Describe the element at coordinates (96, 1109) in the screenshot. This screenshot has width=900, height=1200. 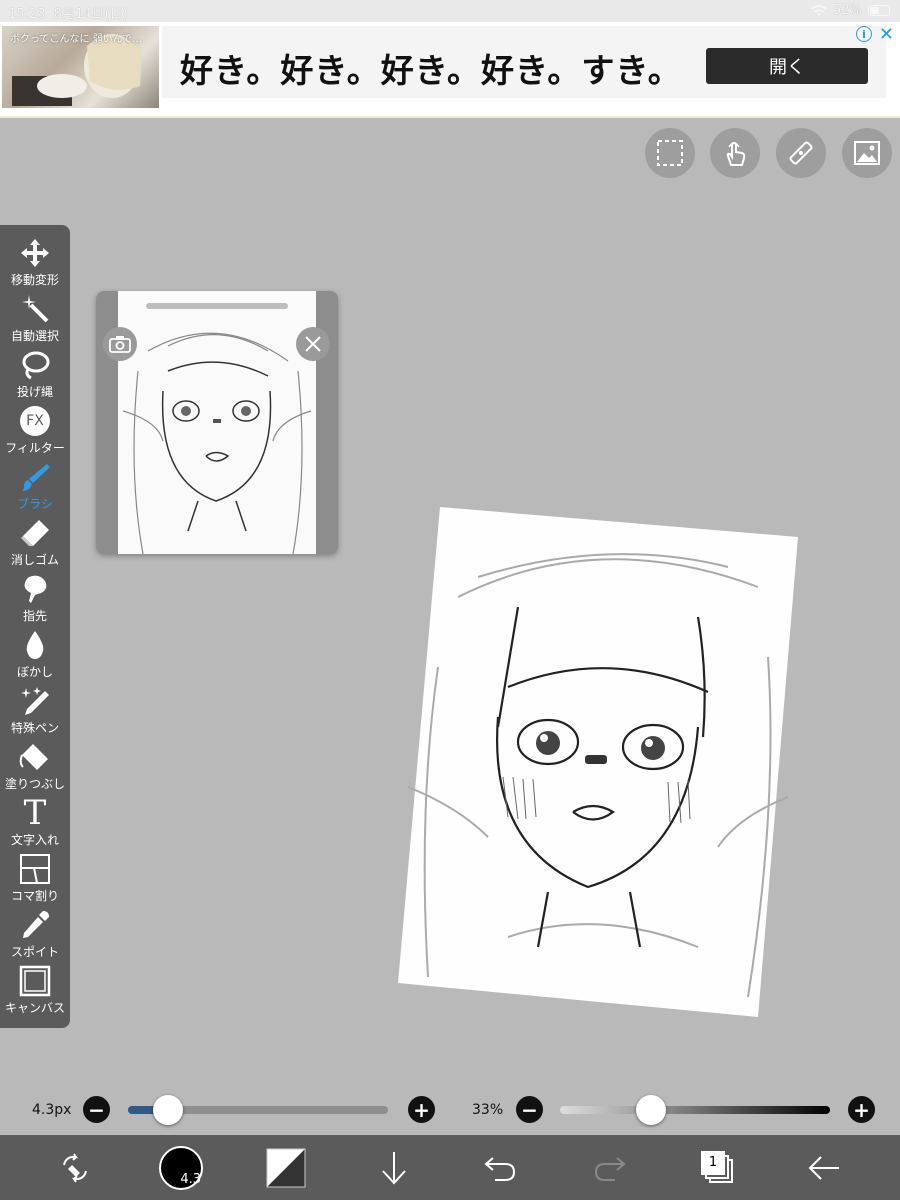
I see `brush-size-minus-button: −` at that location.